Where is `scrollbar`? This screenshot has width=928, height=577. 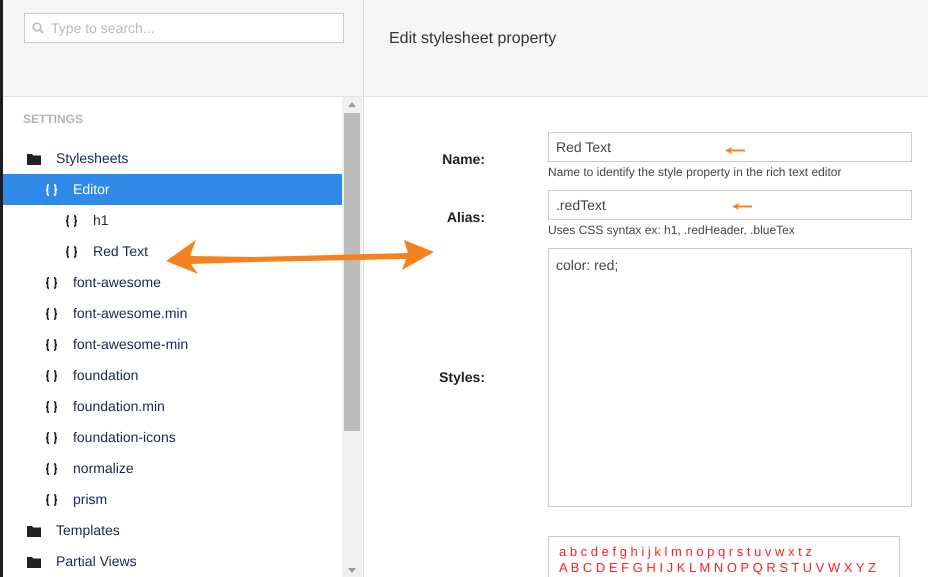 scrollbar is located at coordinates (352, 337).